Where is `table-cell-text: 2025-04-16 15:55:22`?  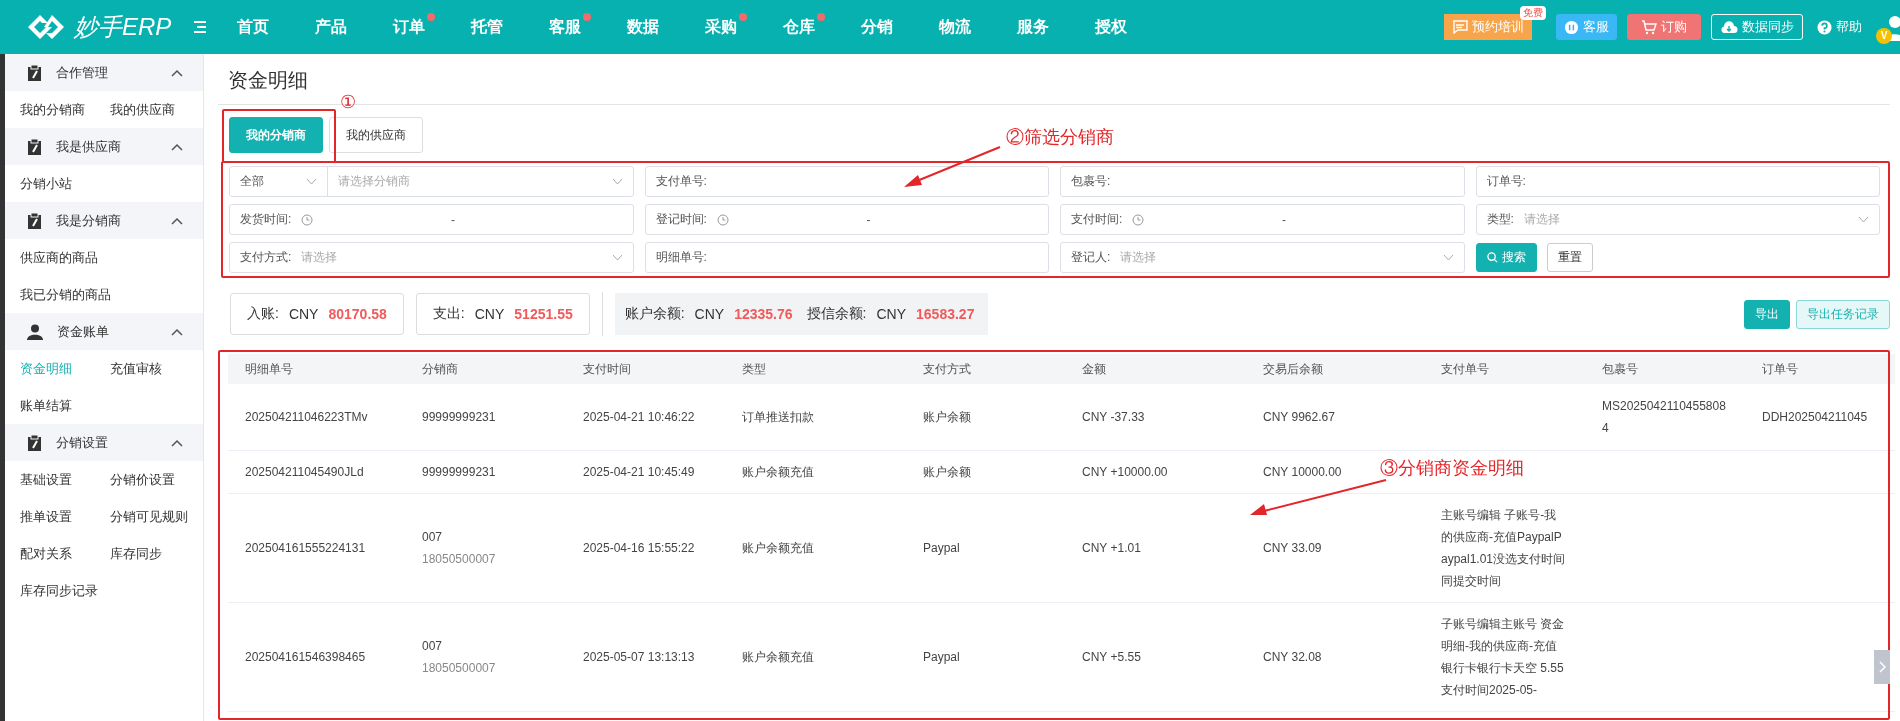
table-cell-text: 2025-04-16 15:55:22 is located at coordinates (639, 548).